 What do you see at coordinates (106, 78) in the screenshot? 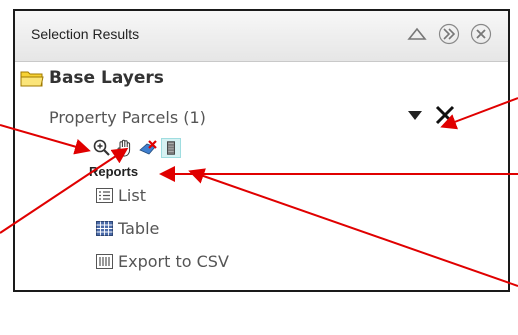
I see `group-label: Base Layers` at bounding box center [106, 78].